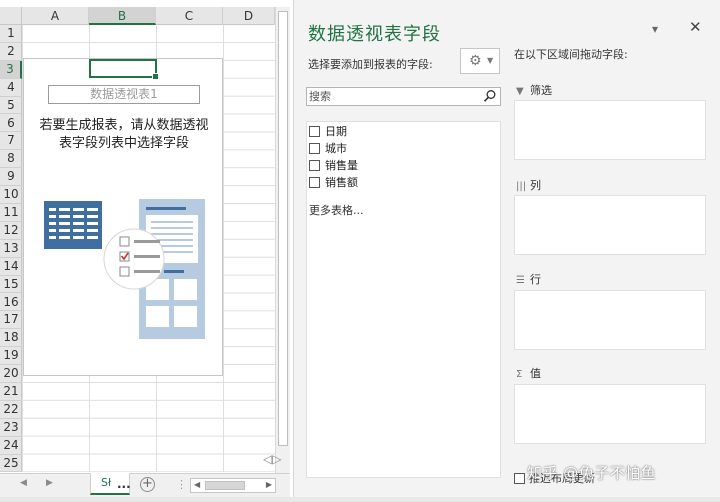 This screenshot has height=502, width=720. Describe the element at coordinates (610, 225) in the screenshot. I see `columns-drop-zone` at that location.